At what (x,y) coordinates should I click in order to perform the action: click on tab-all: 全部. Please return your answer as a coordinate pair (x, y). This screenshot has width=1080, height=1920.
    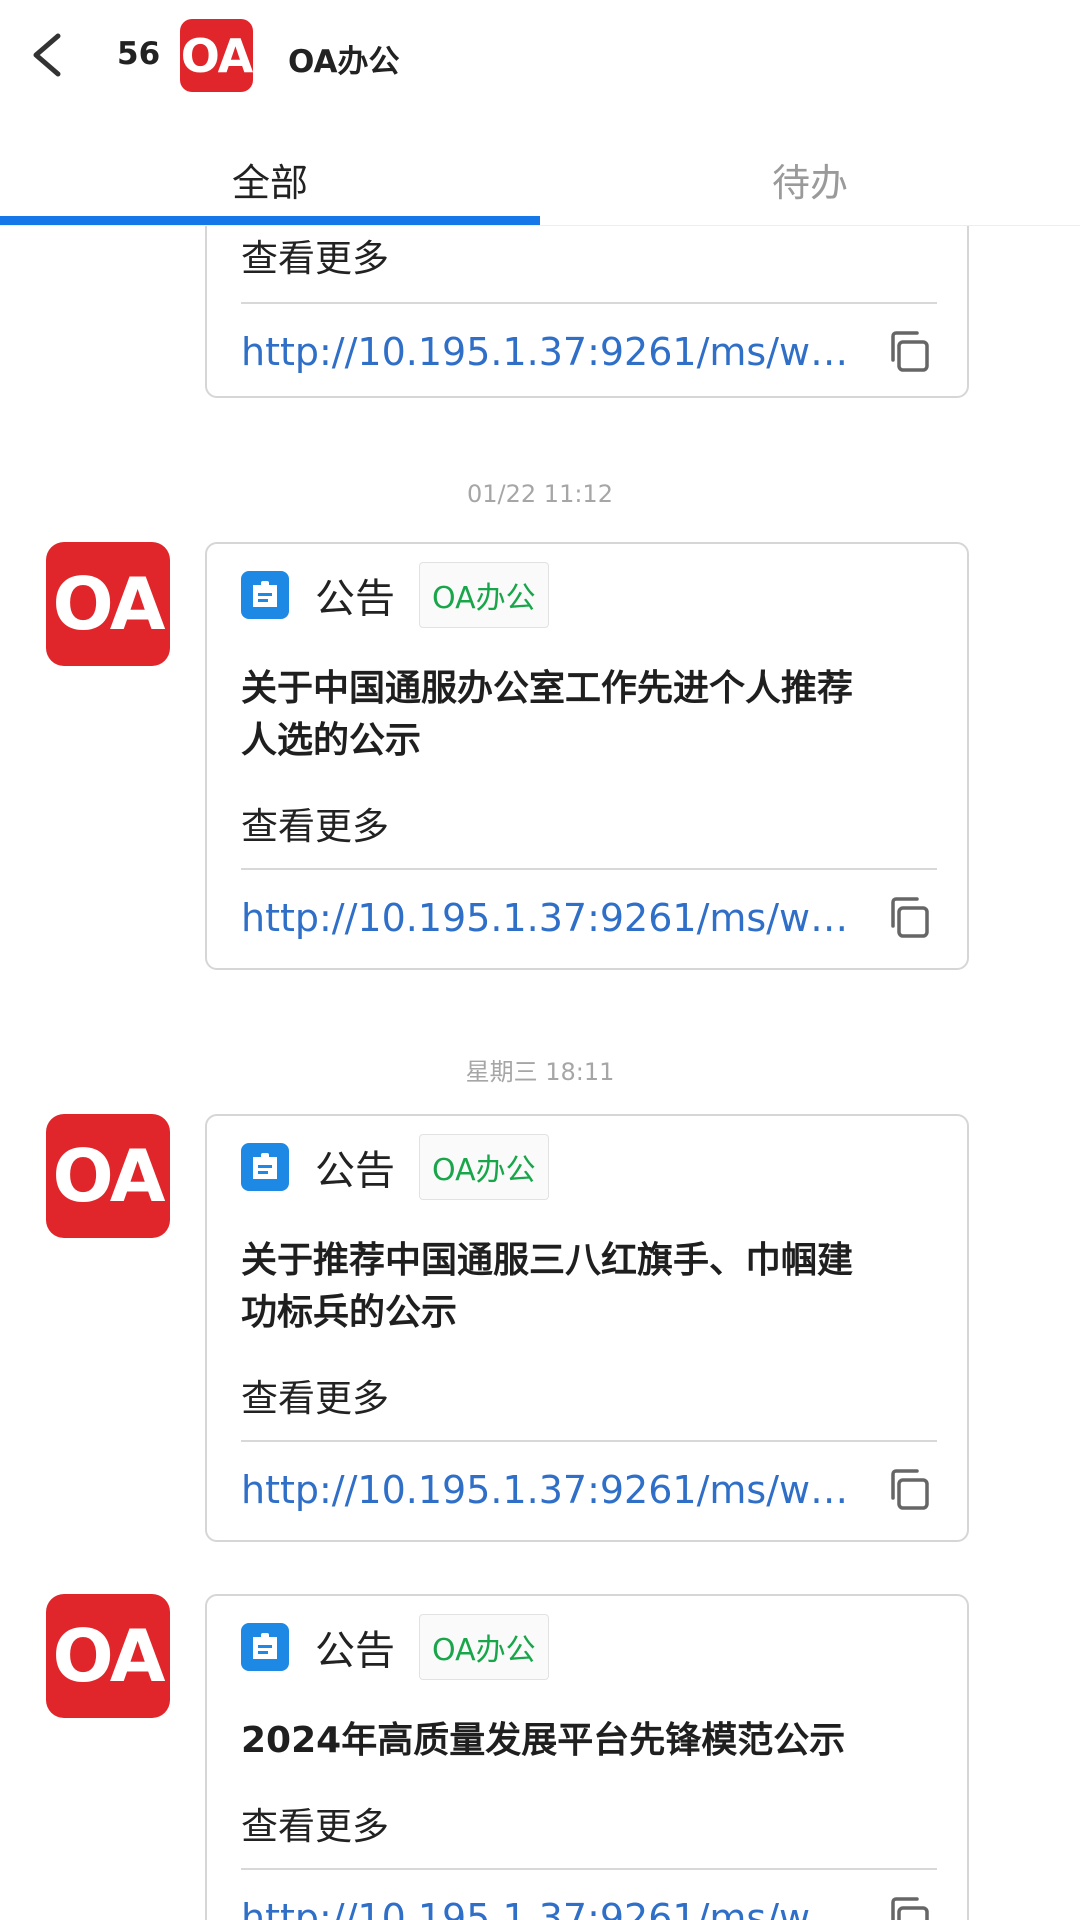
    Looking at the image, I should click on (270, 179).